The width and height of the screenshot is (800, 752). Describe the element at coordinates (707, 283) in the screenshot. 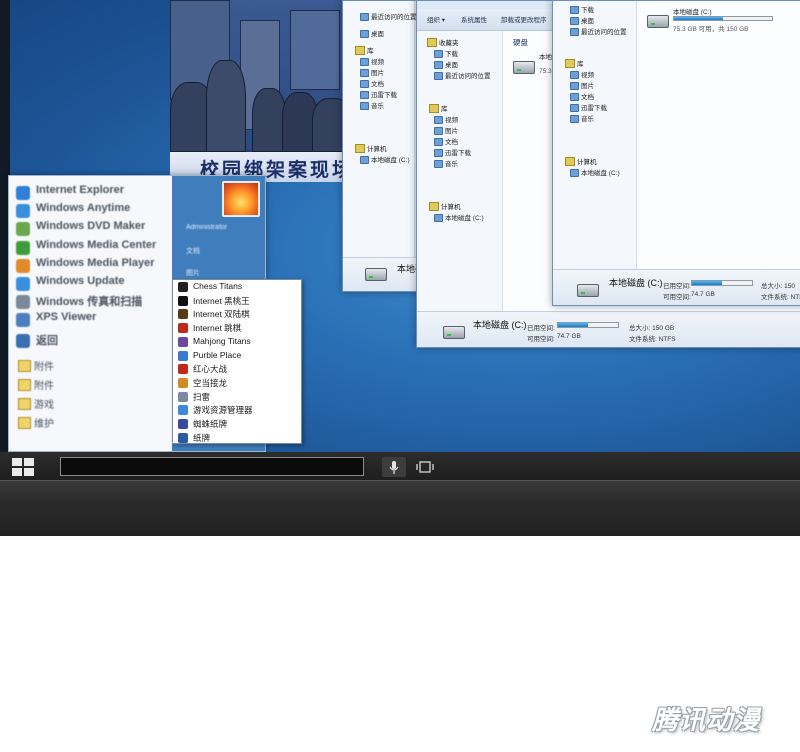

I see `used-space-fill` at that location.